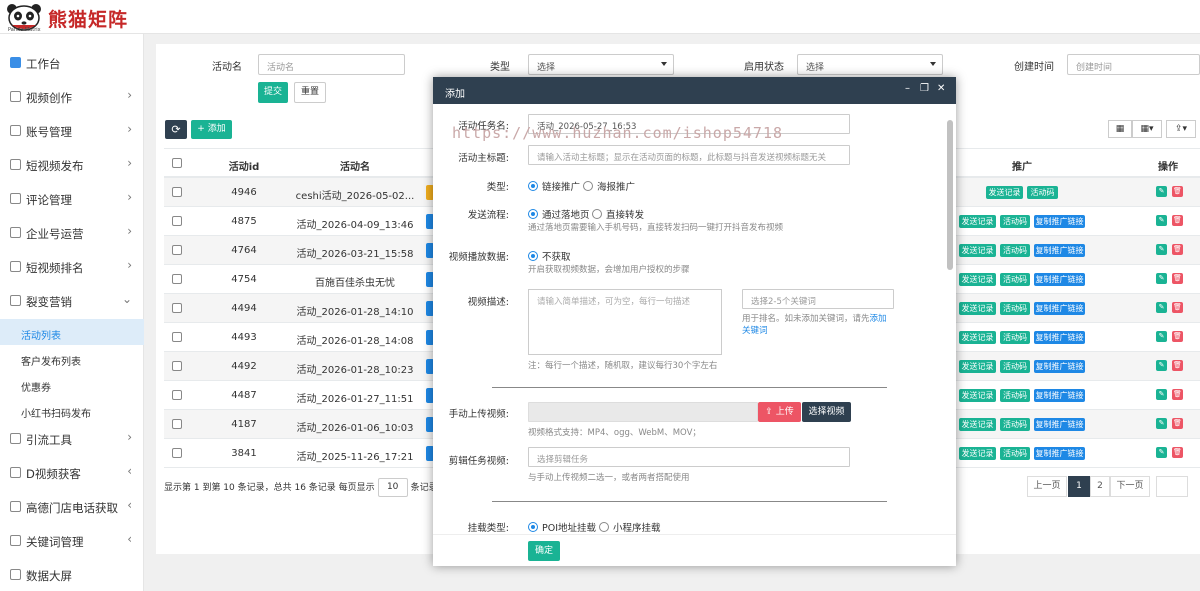 The image size is (1200, 591). What do you see at coordinates (878, 319) in the screenshot?
I see `add-keyword-link: 添加` at bounding box center [878, 319].